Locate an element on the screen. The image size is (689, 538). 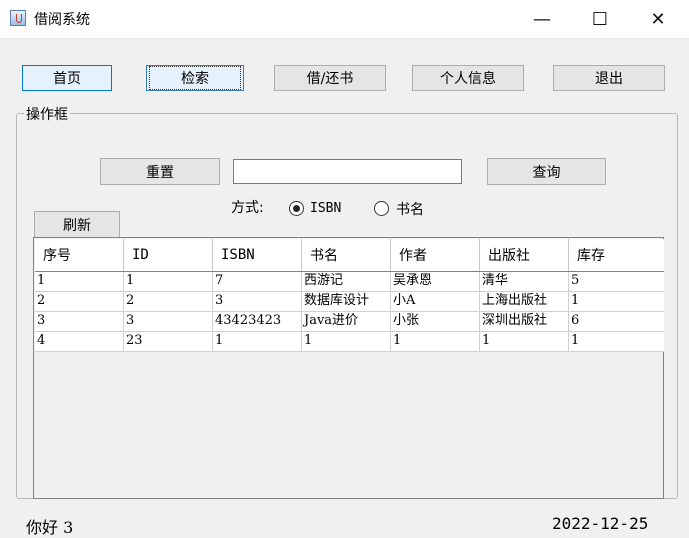
table-cell: 43423423 is located at coordinates (257, 321).